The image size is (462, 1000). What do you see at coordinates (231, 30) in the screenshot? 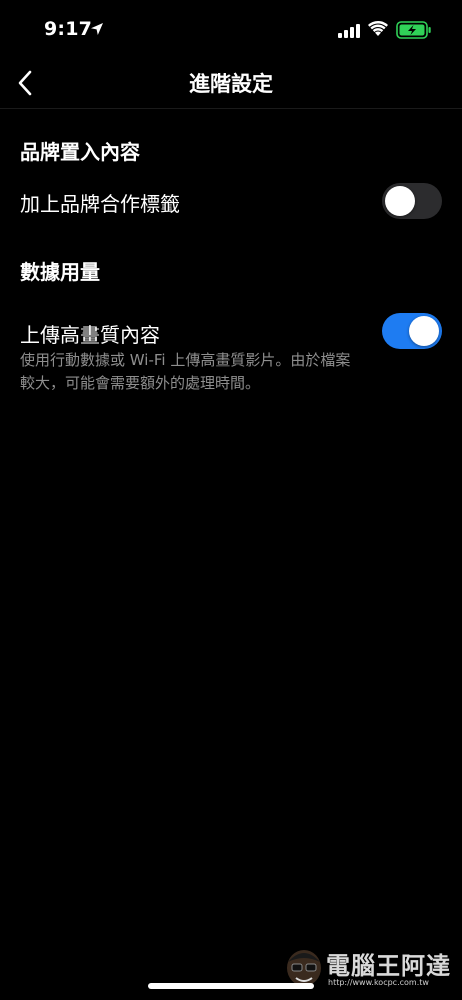
I see `status-bar: 9:17` at bounding box center [231, 30].